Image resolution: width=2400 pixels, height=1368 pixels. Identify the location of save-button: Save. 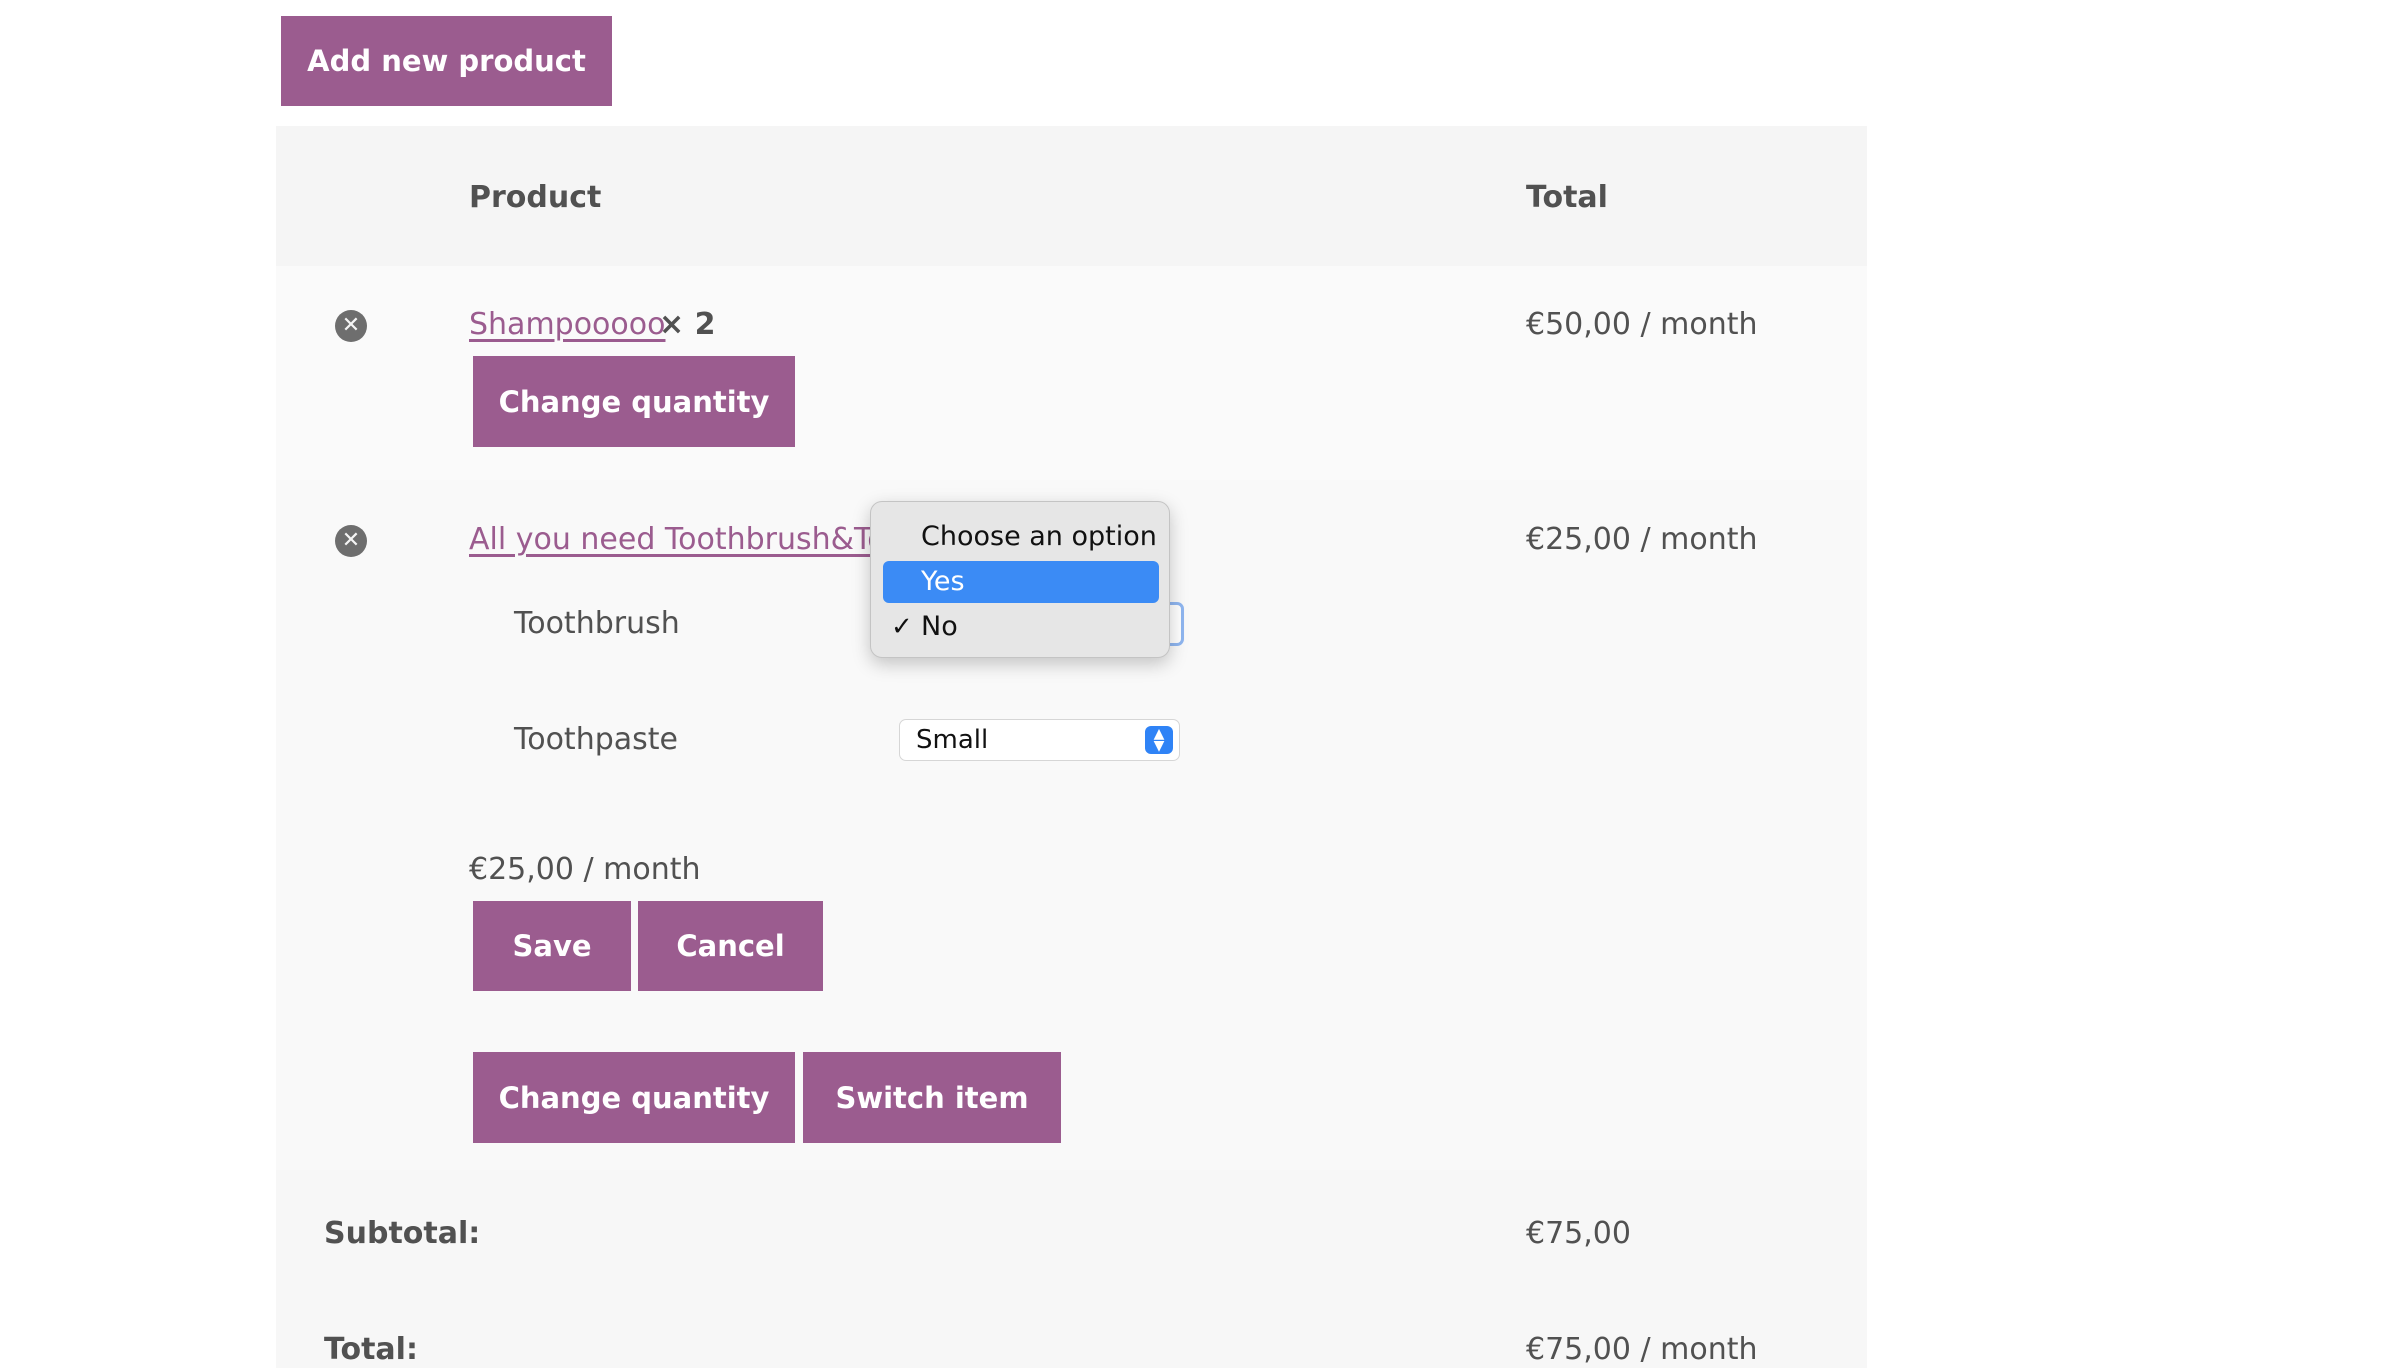
(552, 946).